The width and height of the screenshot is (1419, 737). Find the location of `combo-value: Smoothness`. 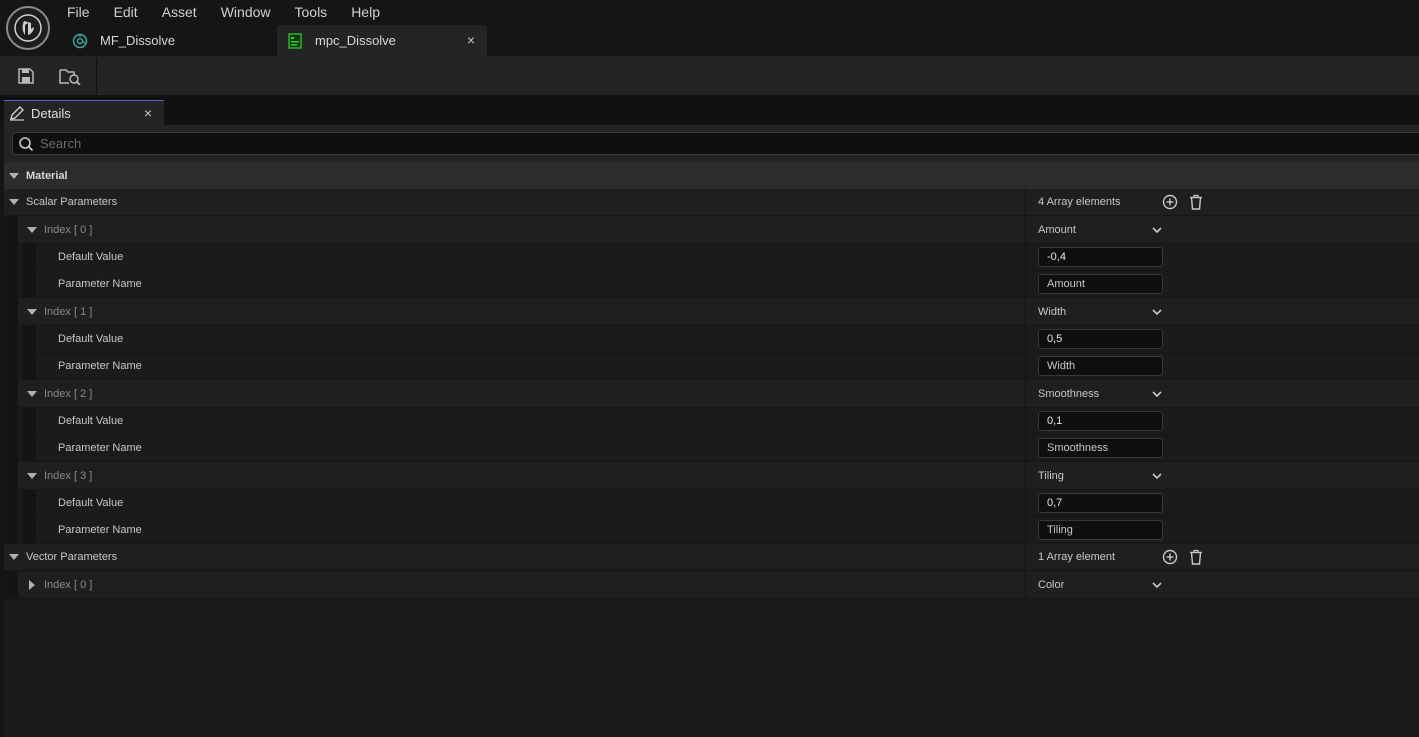

combo-value: Smoothness is located at coordinates (1069, 393).